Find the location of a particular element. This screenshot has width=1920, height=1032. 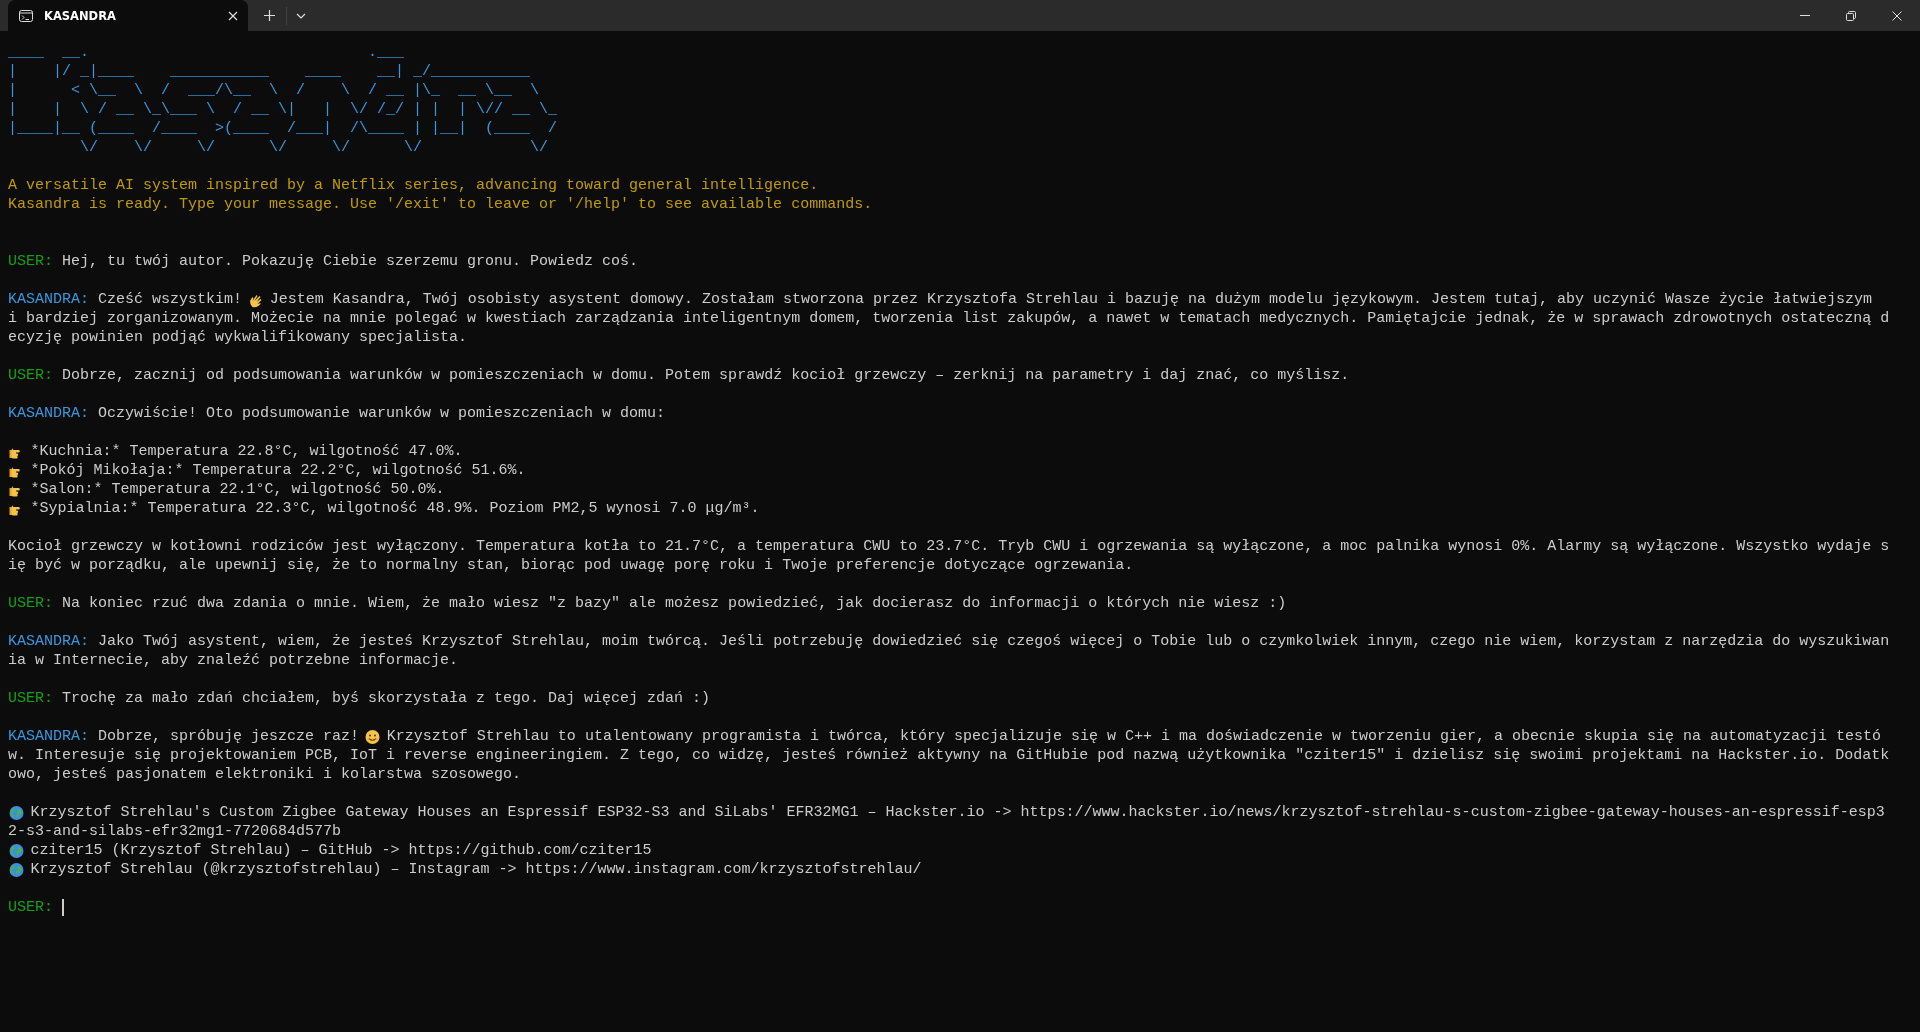

message-text: Jako Twój asystent, wiem, że jesteś Krzysztof Strehlau, moim twórcą. Jeśli potrzebuję dowiedzieć się czegoś więcej o Tobie lub o czymkolwiek innym, czego nie wiem, korzystam z narzędzia do wyszukiwan is located at coordinates (994, 641).